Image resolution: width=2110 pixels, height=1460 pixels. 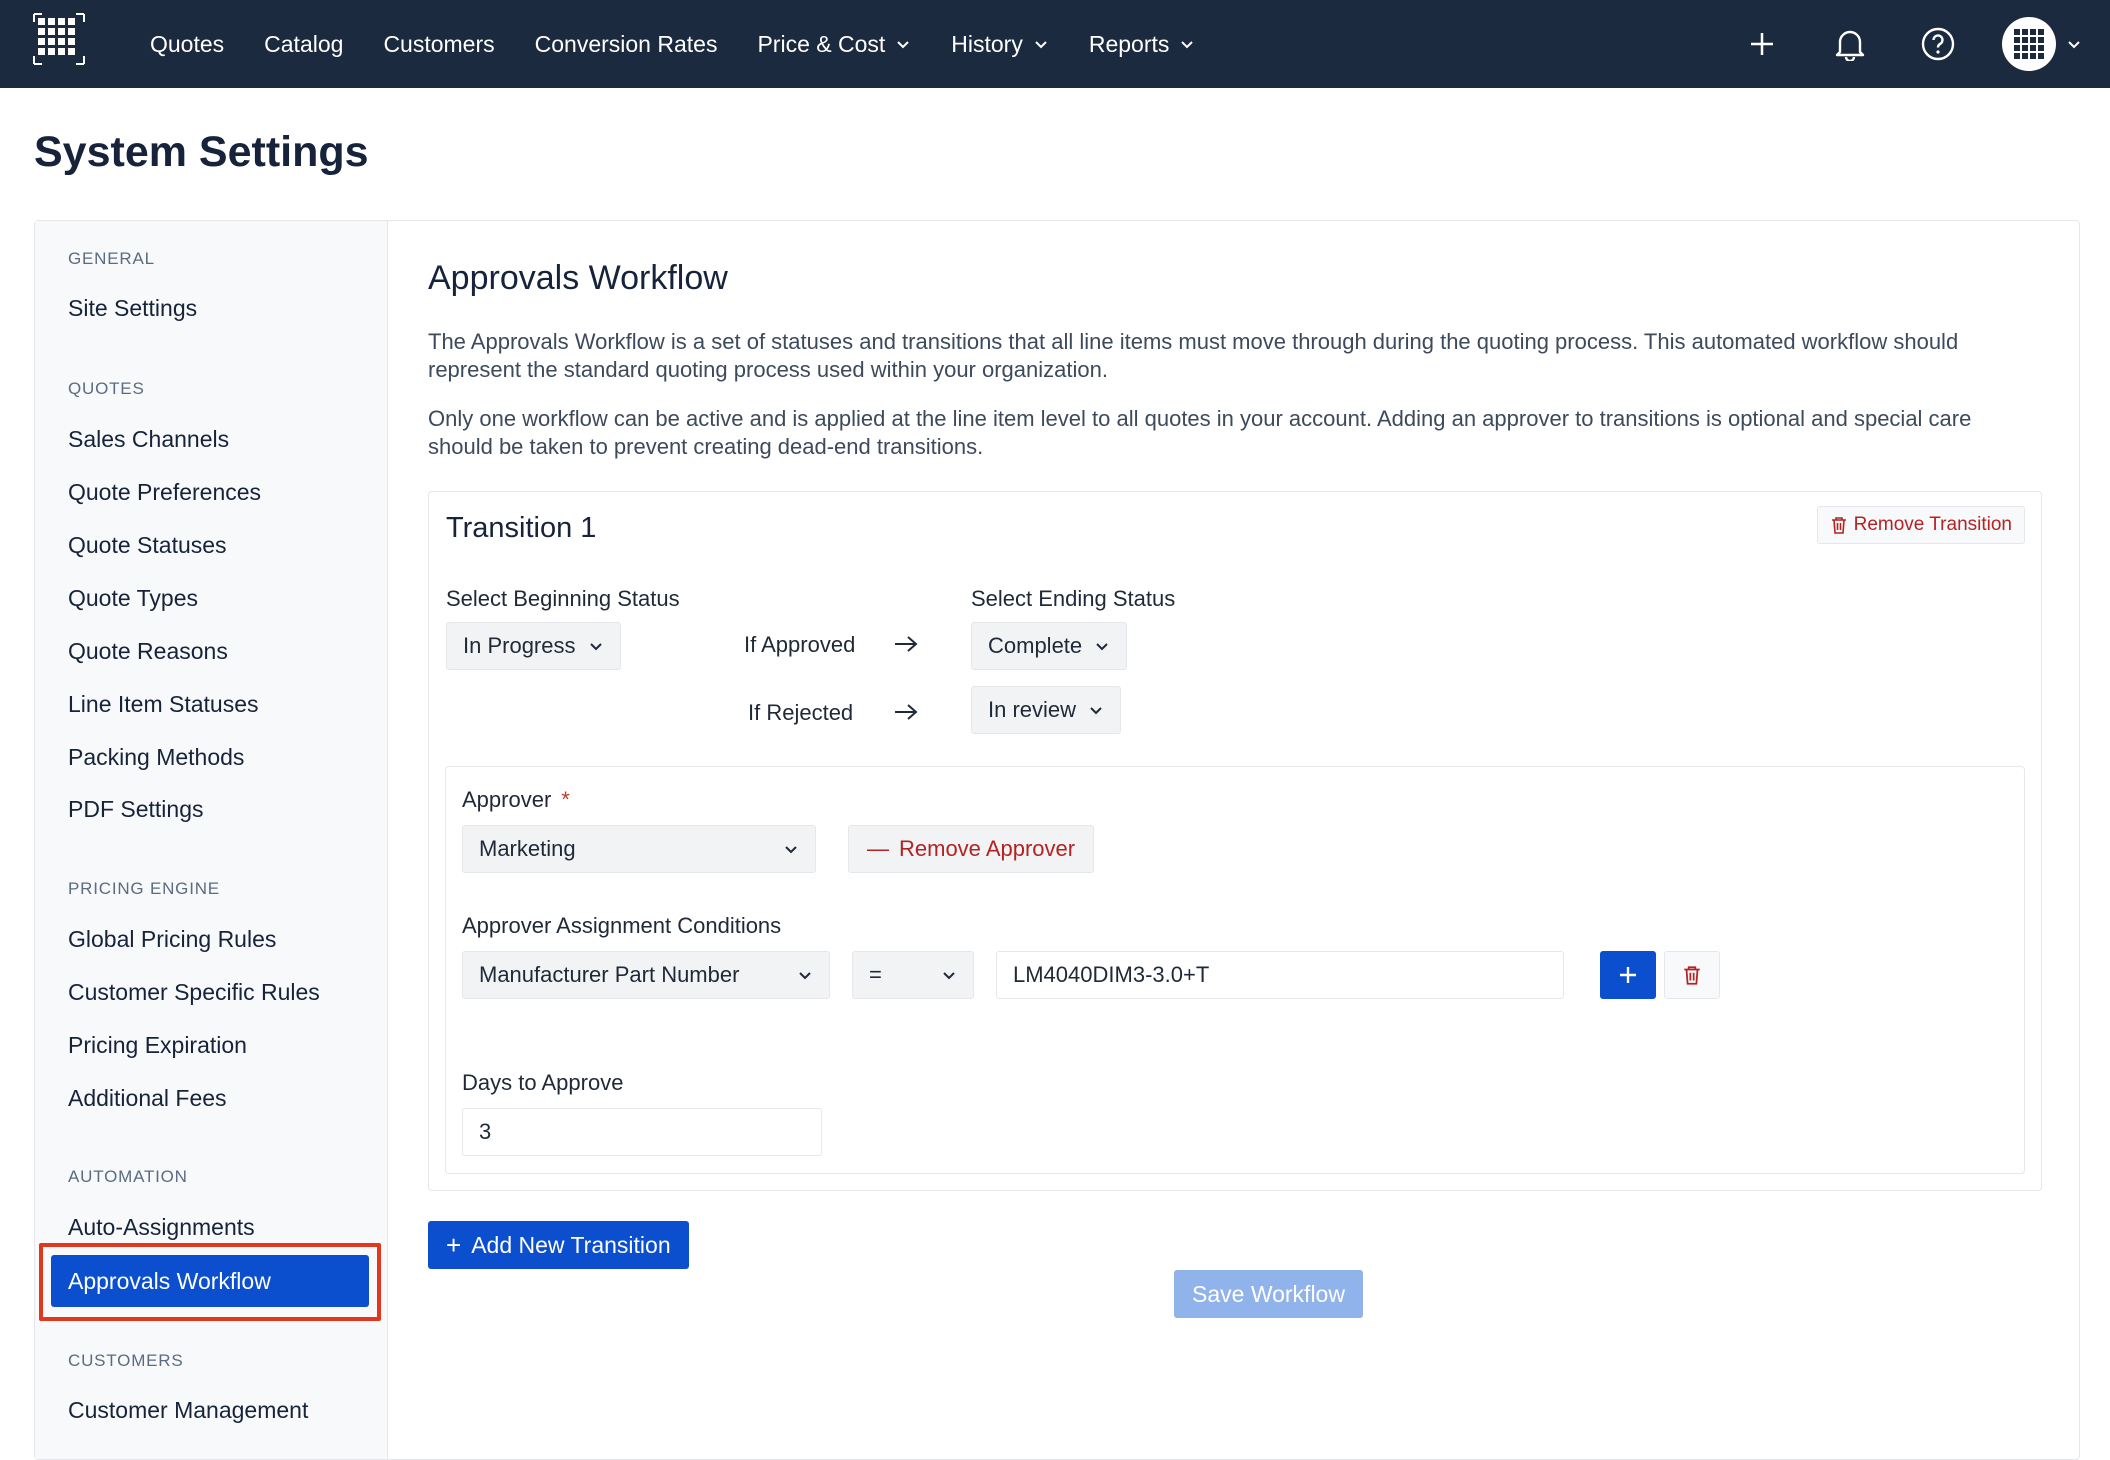 I want to click on sidebar-item-packing-methods: Packing Methods, so click(x=156, y=757).